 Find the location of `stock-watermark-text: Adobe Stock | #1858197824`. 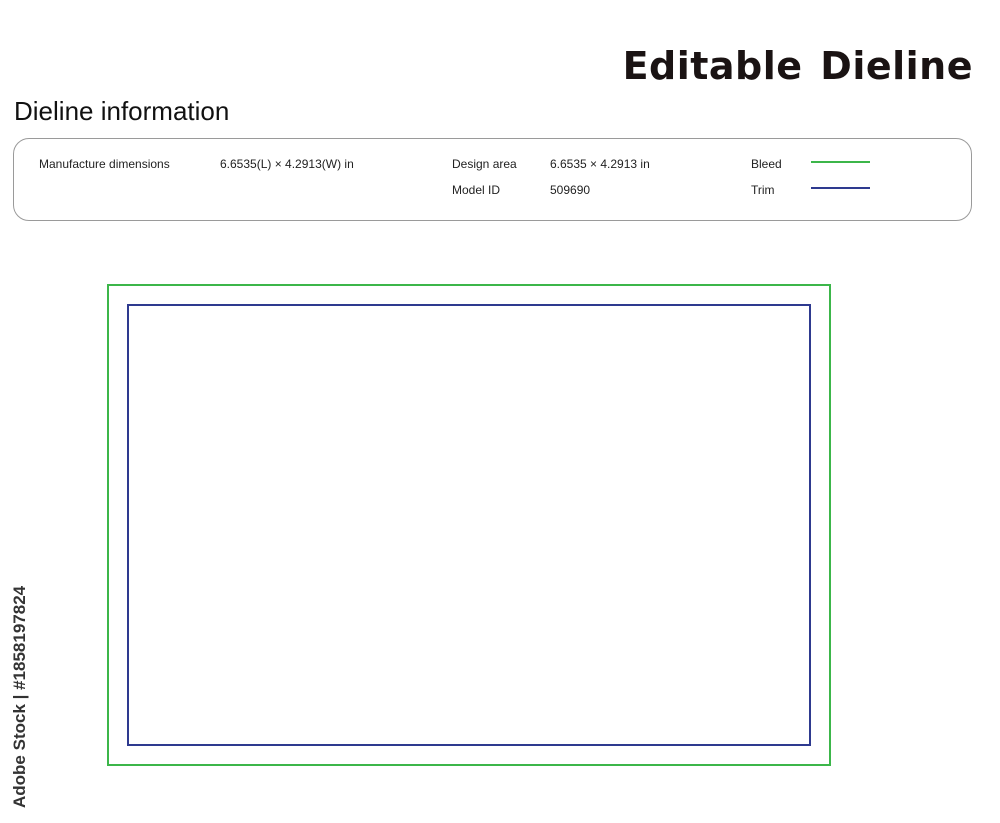

stock-watermark-text: Adobe Stock | #1858197824 is located at coordinates (19, 696).